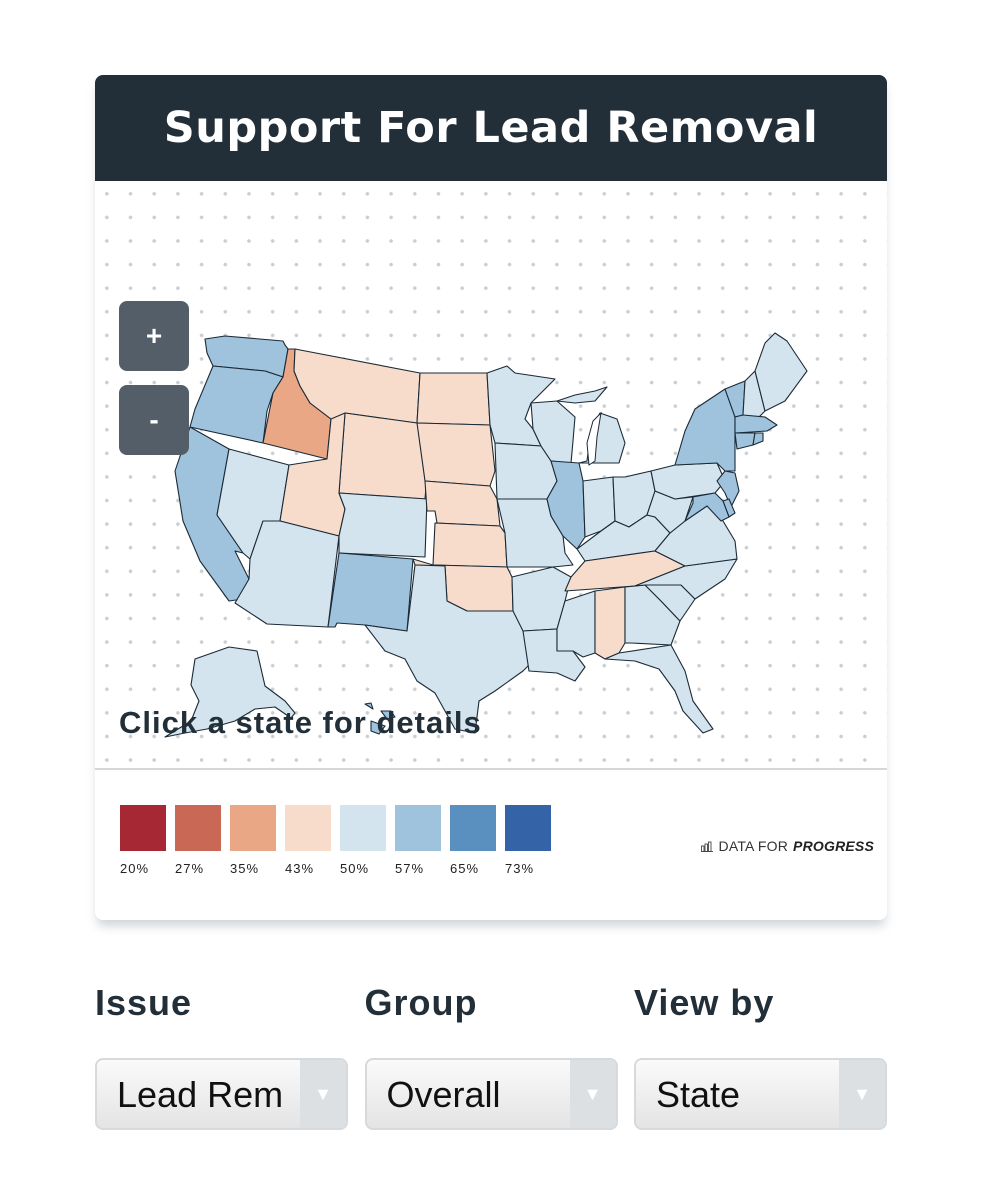 Image resolution: width=982 pixels, height=1200 pixels. I want to click on state-ks, so click(470, 545).